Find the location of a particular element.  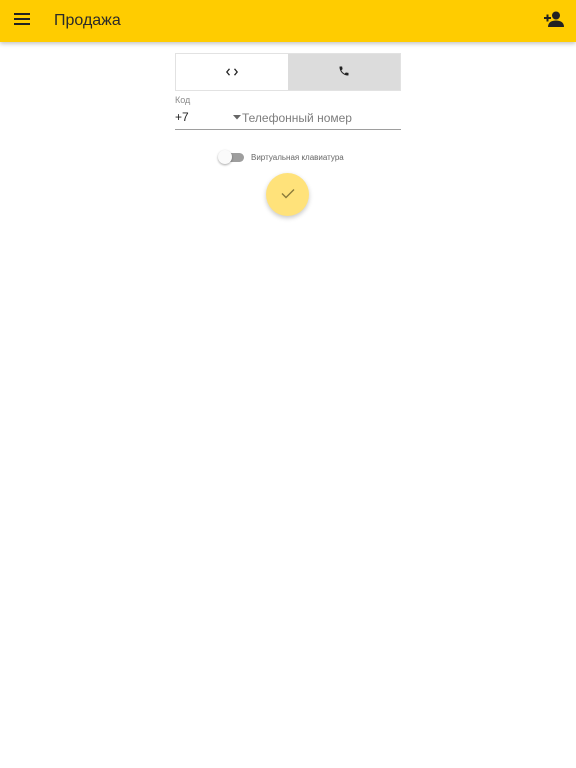

phone-mode-button is located at coordinates (344, 72).